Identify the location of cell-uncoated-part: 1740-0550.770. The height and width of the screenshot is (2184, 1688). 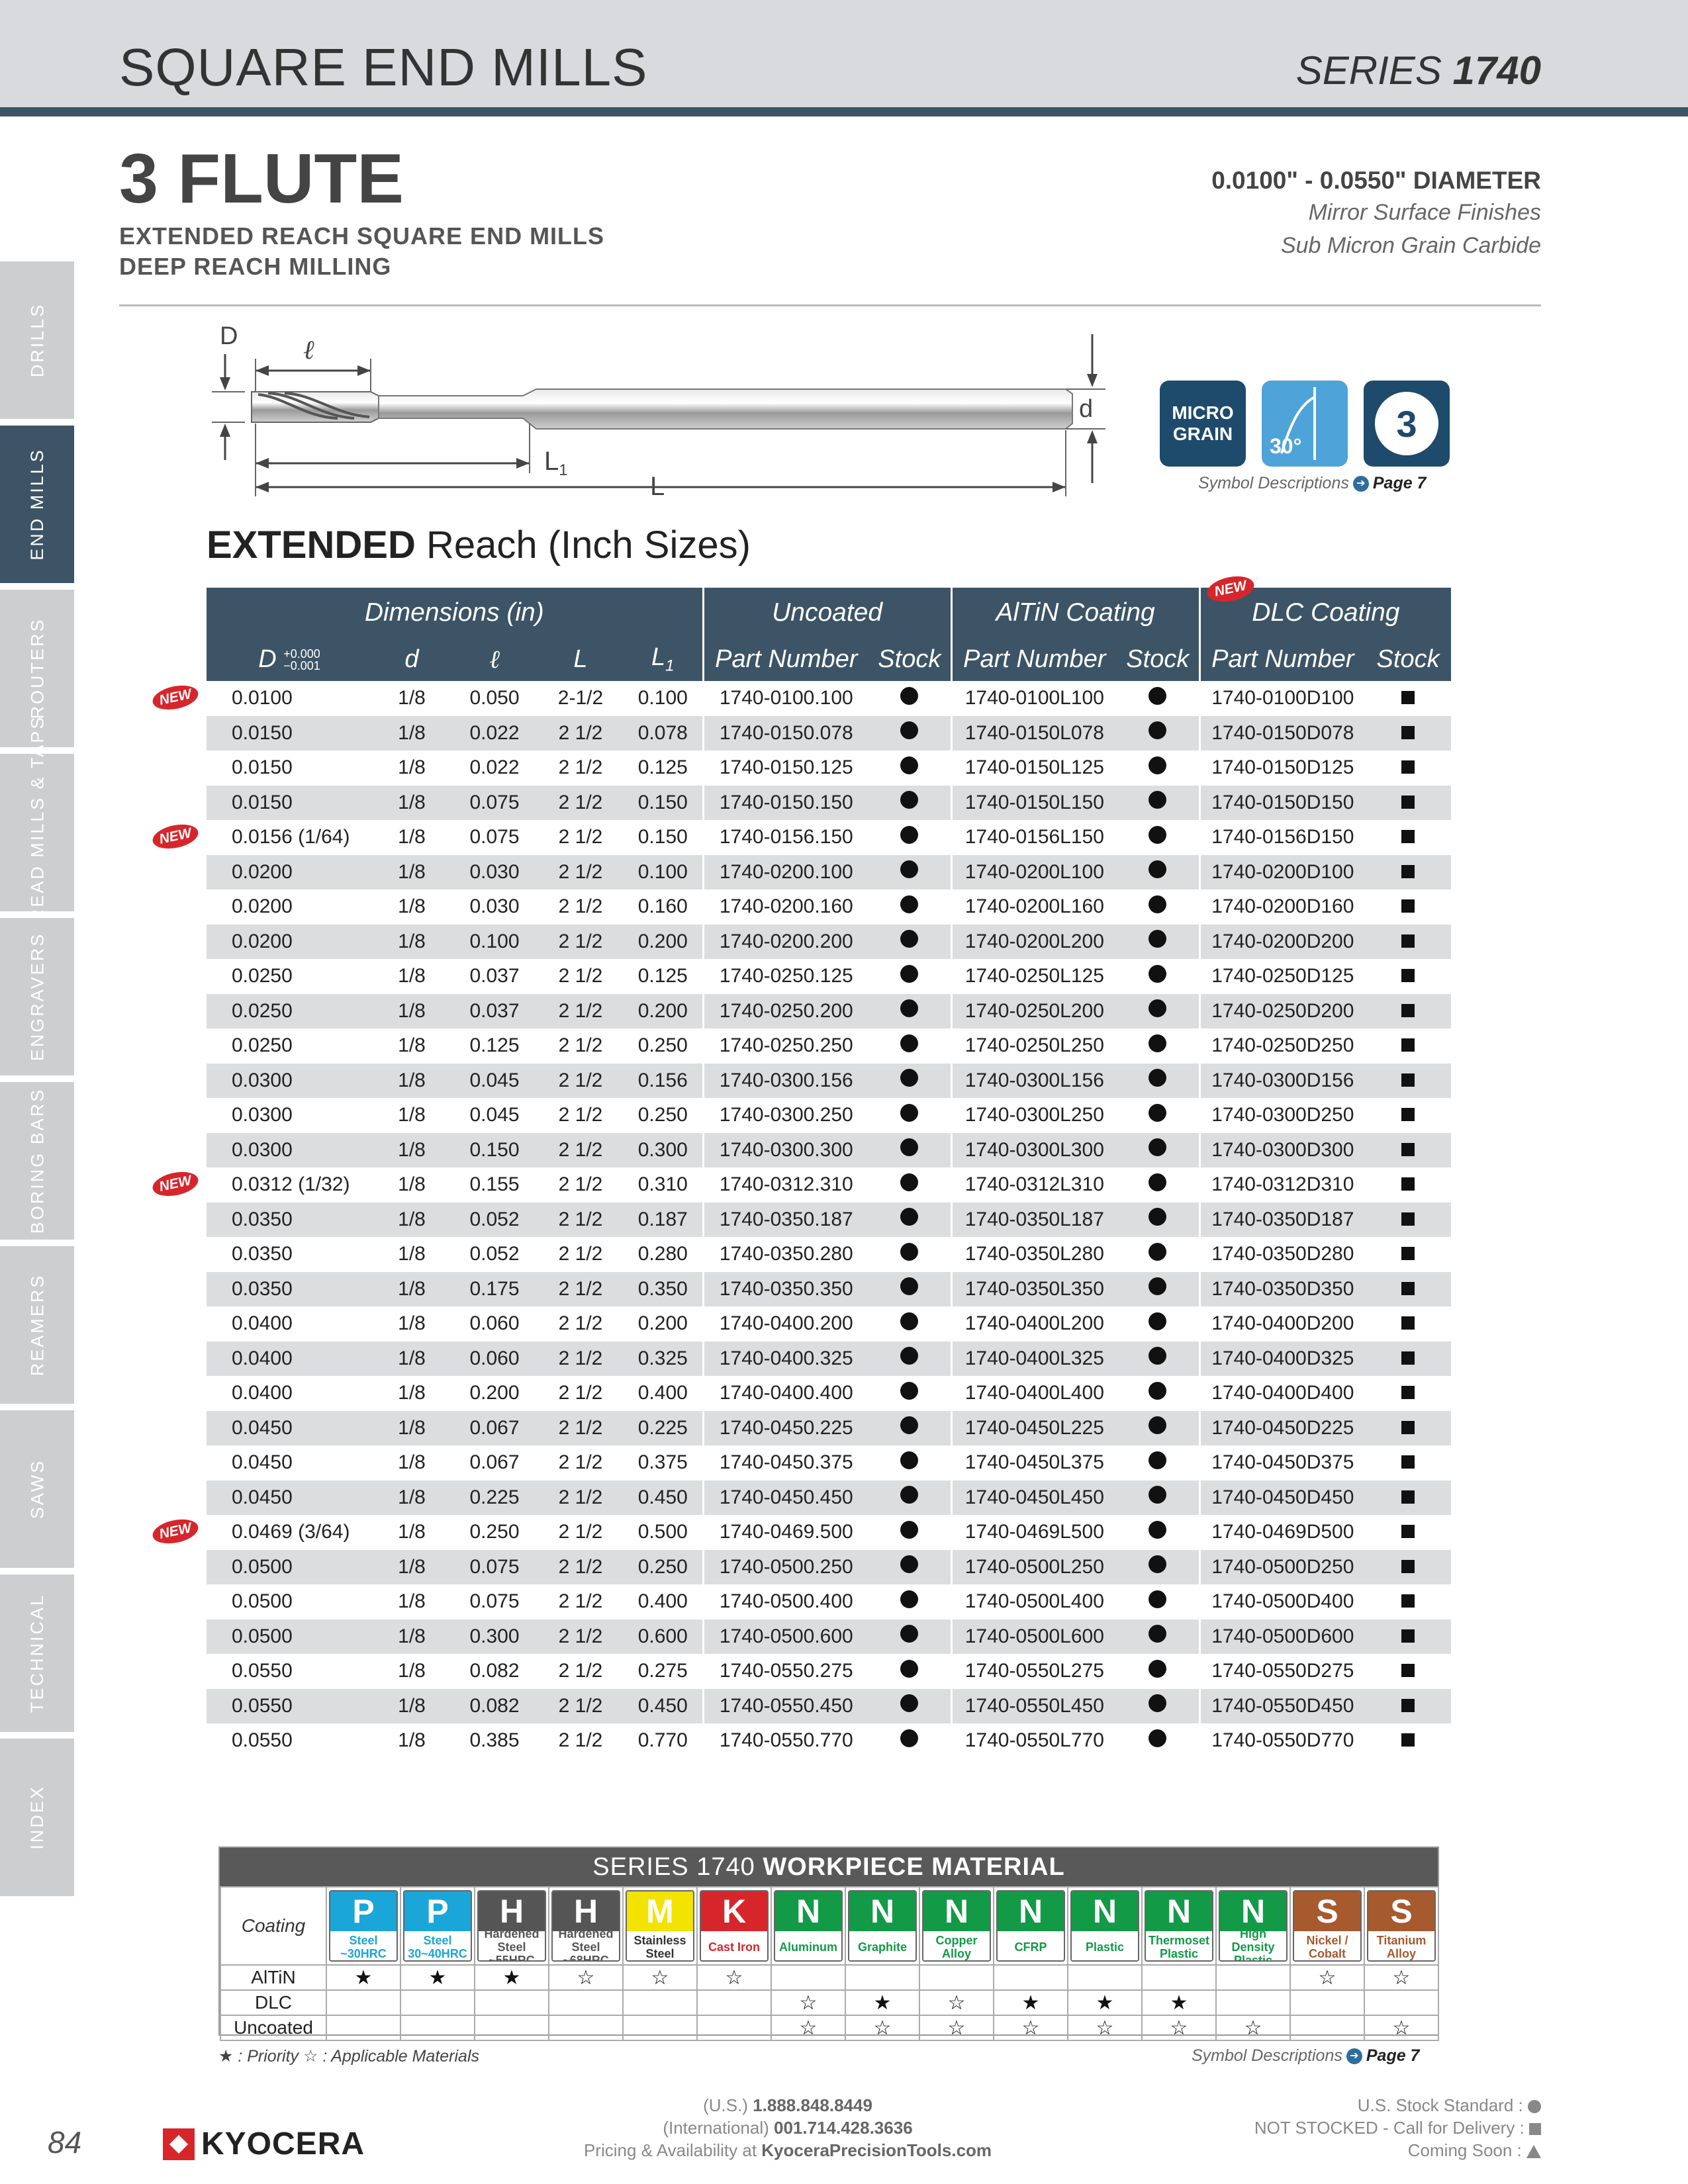
(785, 1740).